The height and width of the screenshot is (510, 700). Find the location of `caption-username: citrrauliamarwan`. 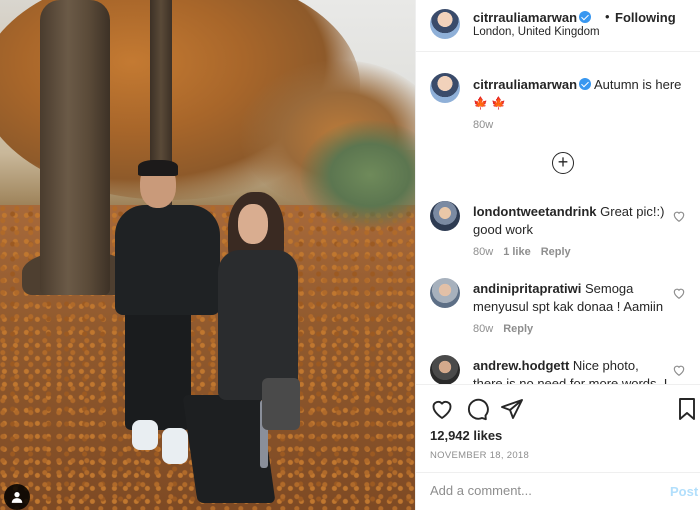

caption-username: citrrauliamarwan is located at coordinates (525, 84).